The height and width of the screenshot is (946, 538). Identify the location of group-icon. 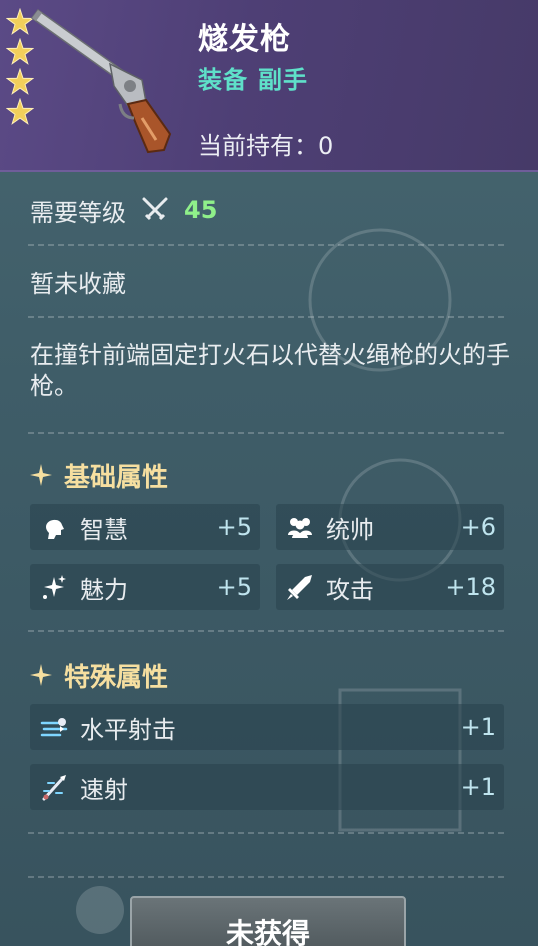
(300, 528).